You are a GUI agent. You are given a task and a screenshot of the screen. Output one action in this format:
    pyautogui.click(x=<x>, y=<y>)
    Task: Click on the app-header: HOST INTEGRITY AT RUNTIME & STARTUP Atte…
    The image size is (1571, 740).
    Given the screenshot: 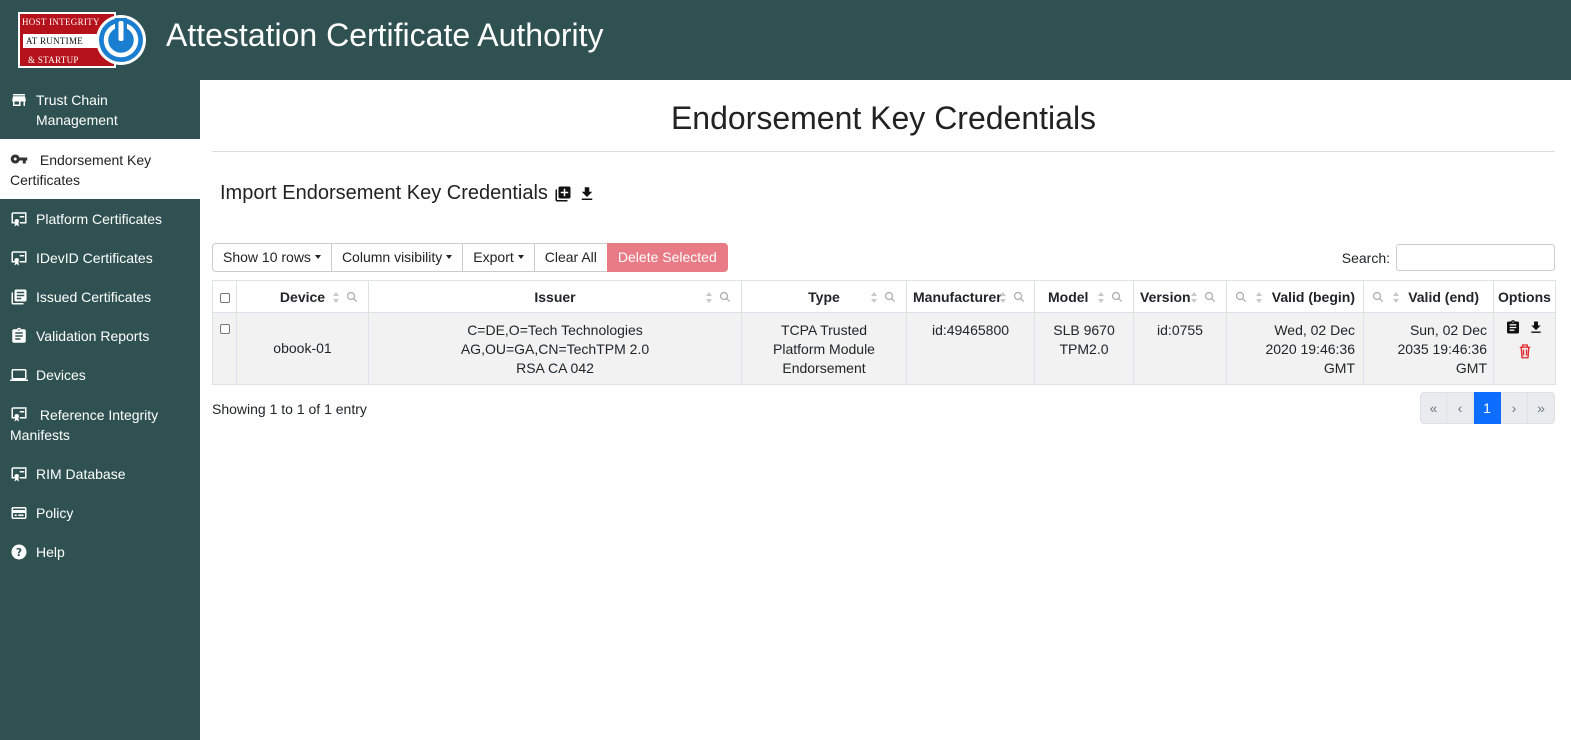 What is the action you would take?
    pyautogui.click(x=785, y=40)
    